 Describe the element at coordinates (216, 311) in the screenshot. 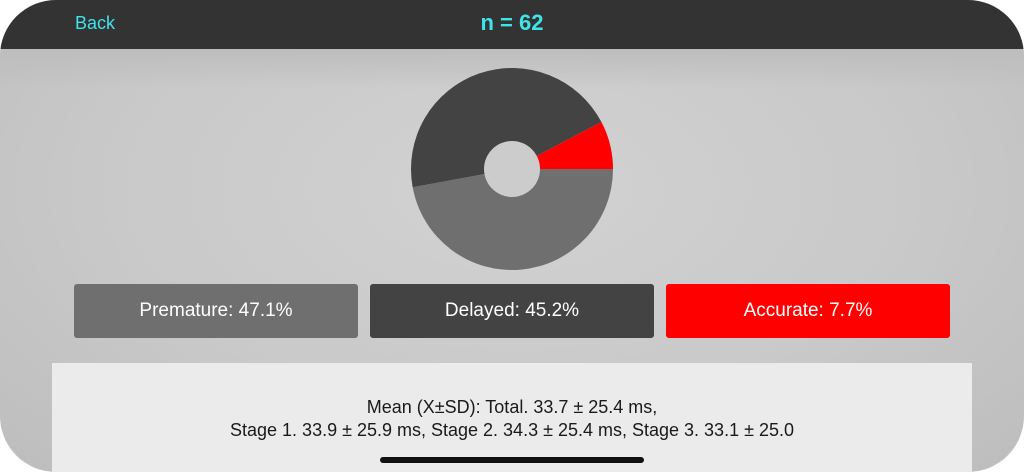

I see `premature-legend-button: Premature: 47.1%` at that location.